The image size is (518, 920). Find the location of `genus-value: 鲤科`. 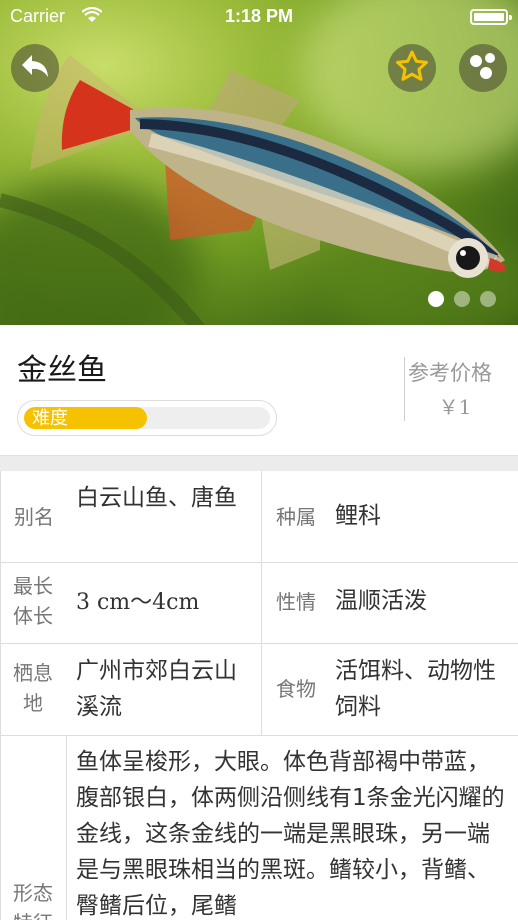

genus-value: 鲤科 is located at coordinates (358, 516).